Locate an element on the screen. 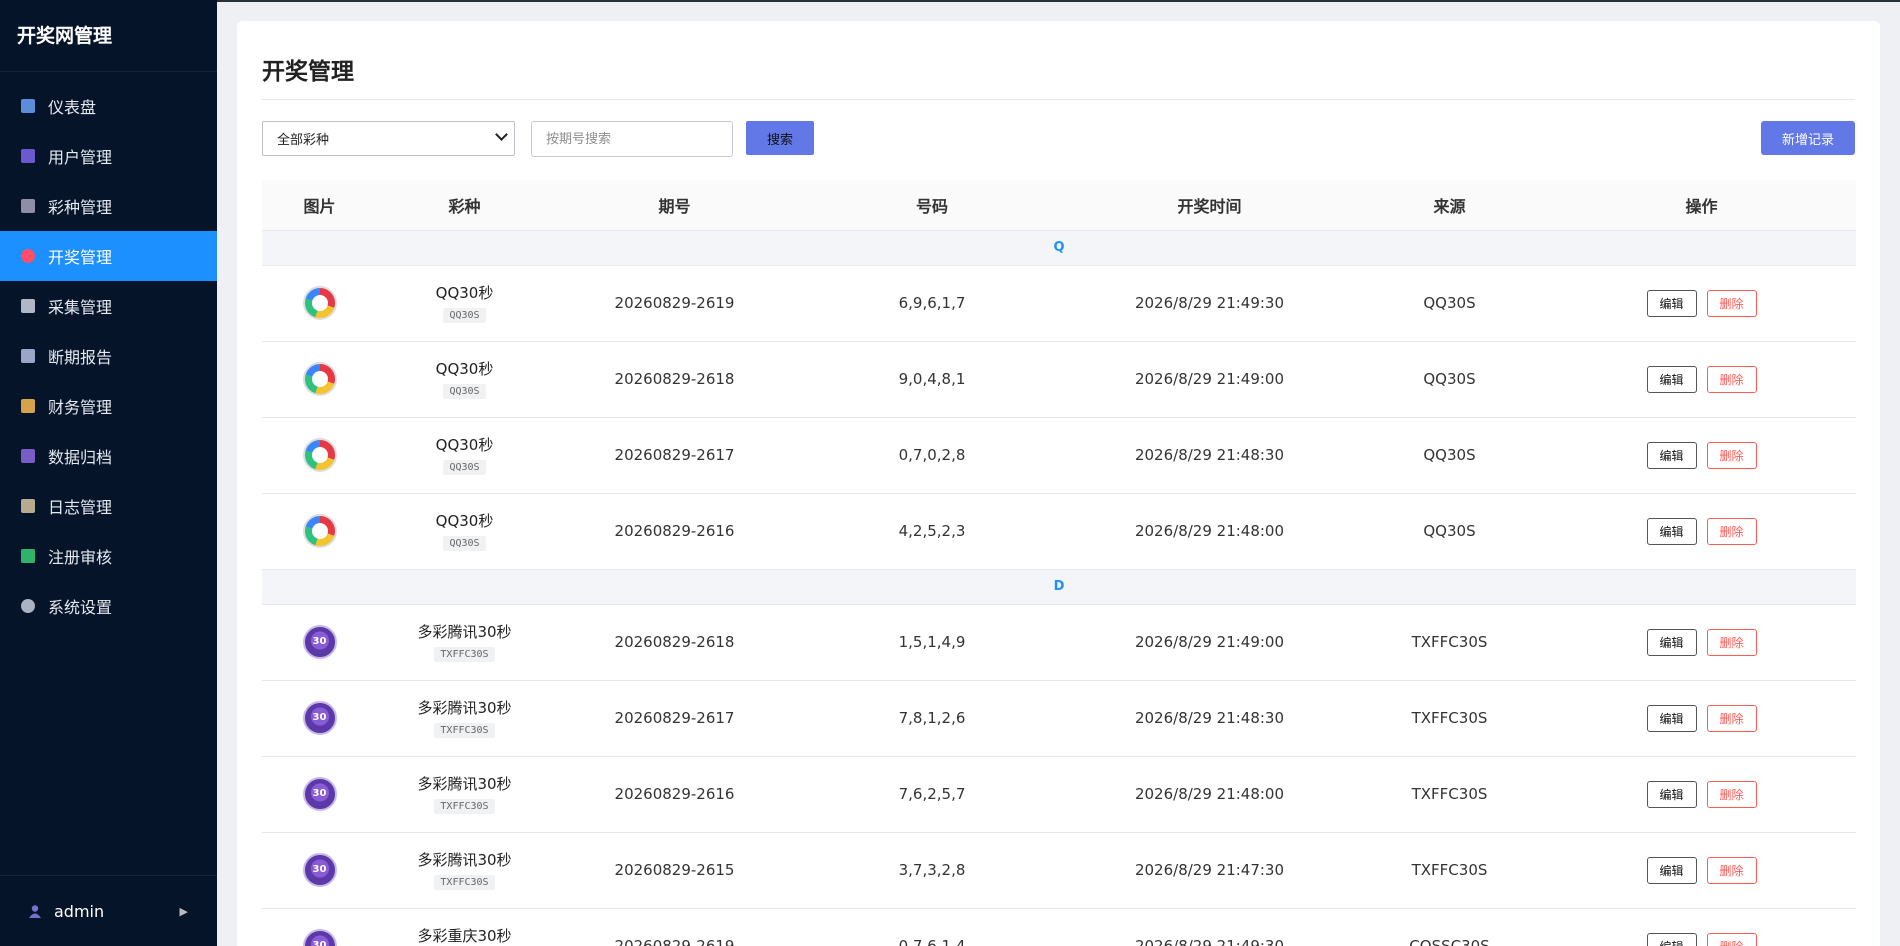 This screenshot has width=1900, height=946. chevron-down-icon is located at coordinates (501, 134).